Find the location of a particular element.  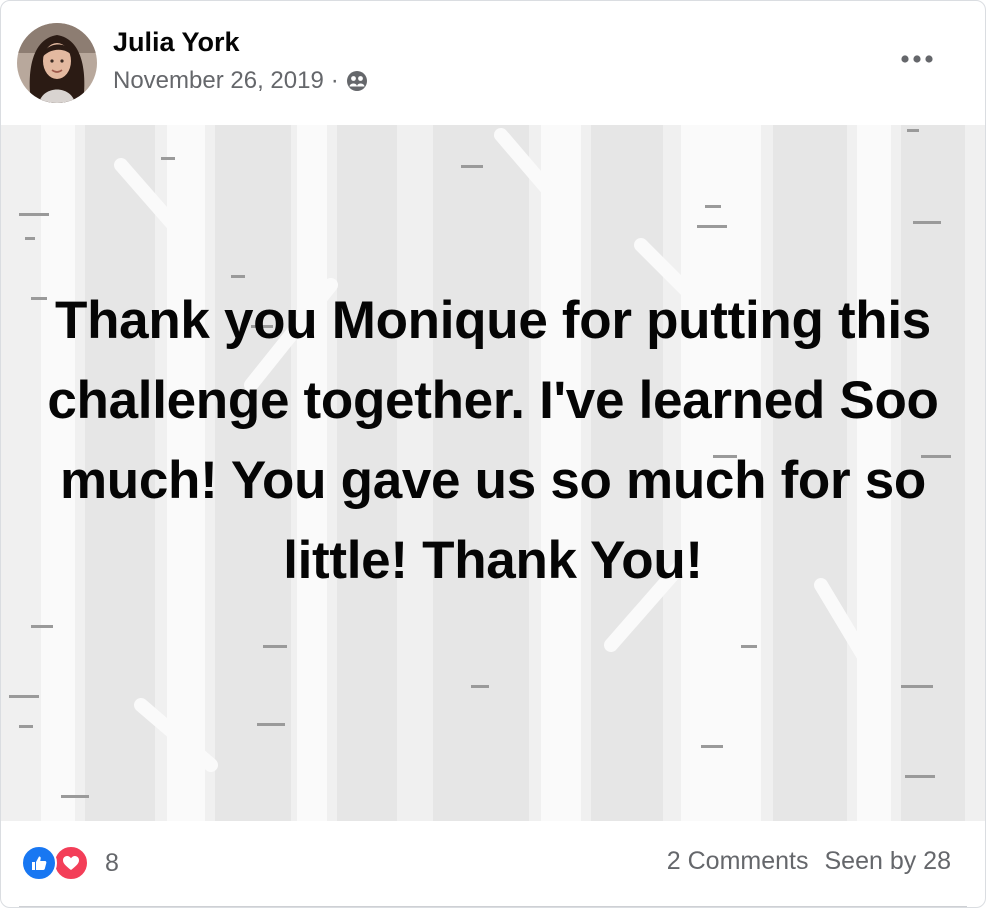

seen-by-link: Seen by 28 is located at coordinates (888, 861).